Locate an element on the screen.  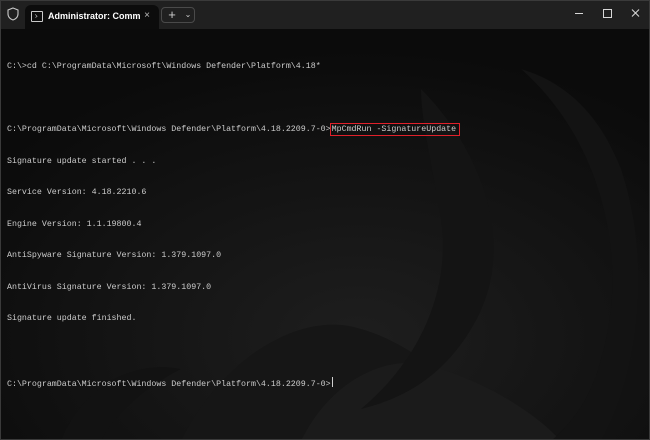
shield-icon is located at coordinates (13, 14).